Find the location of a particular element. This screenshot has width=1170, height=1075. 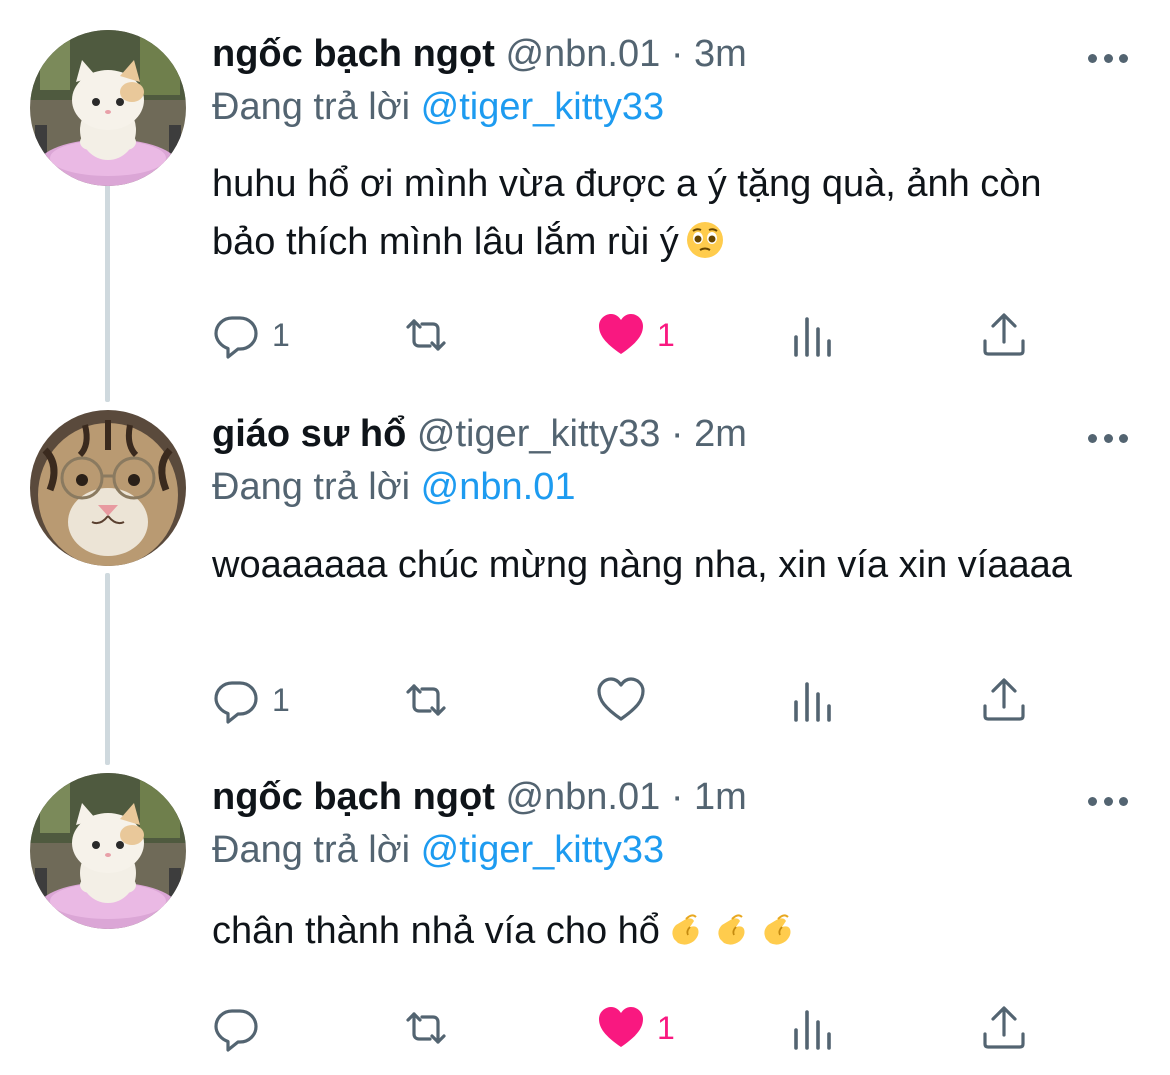

tweet-header: giáo sư hổ @tiger_kitty33 · 2m is located at coordinates (652, 434).